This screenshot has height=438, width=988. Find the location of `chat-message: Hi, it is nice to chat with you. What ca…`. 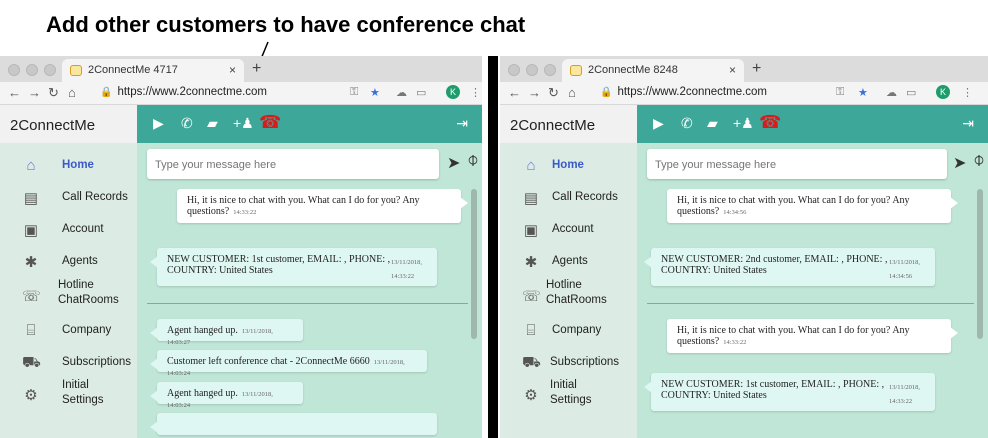

chat-message: Hi, it is nice to chat with you. What ca… is located at coordinates (322, 206).